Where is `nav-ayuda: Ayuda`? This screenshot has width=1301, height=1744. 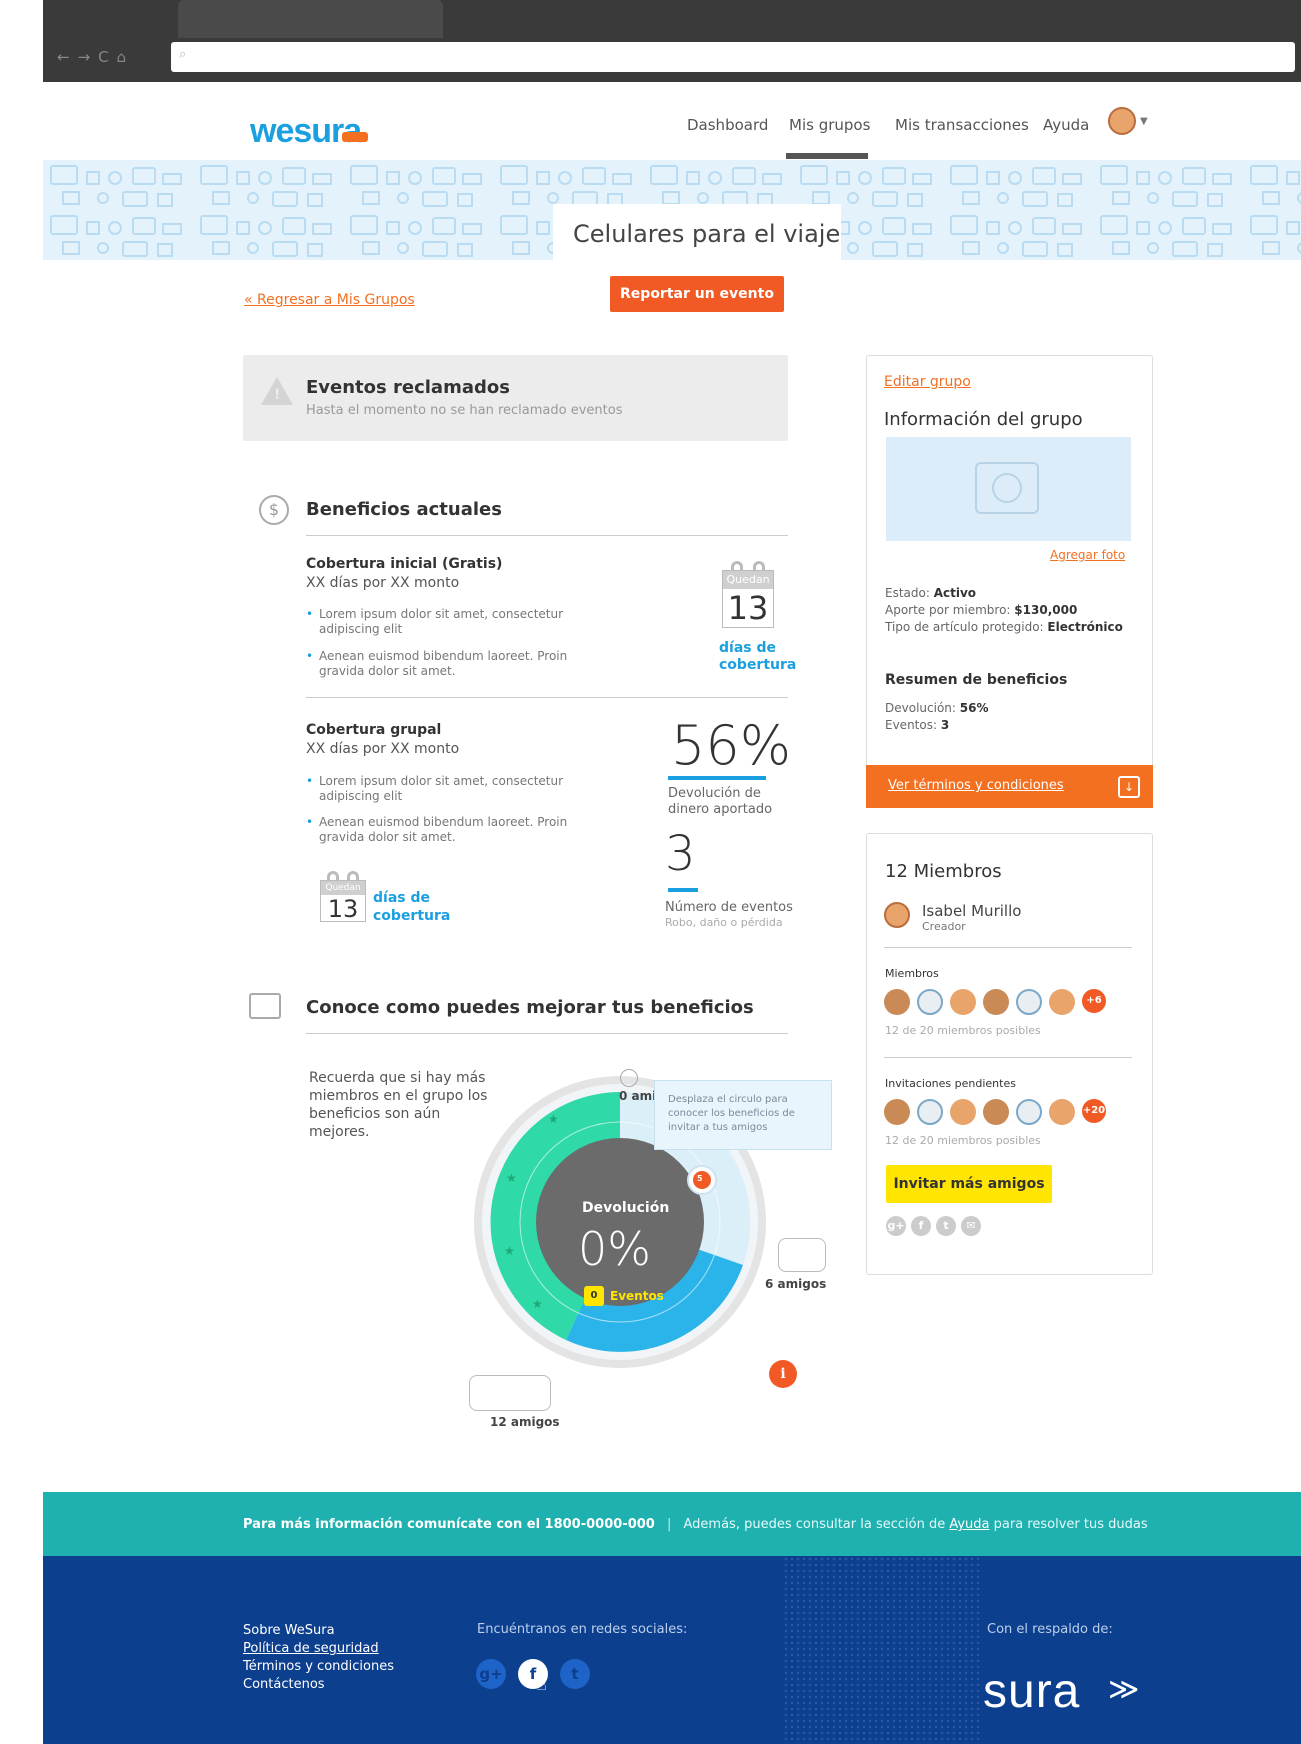
nav-ayuda: Ayuda is located at coordinates (1066, 125).